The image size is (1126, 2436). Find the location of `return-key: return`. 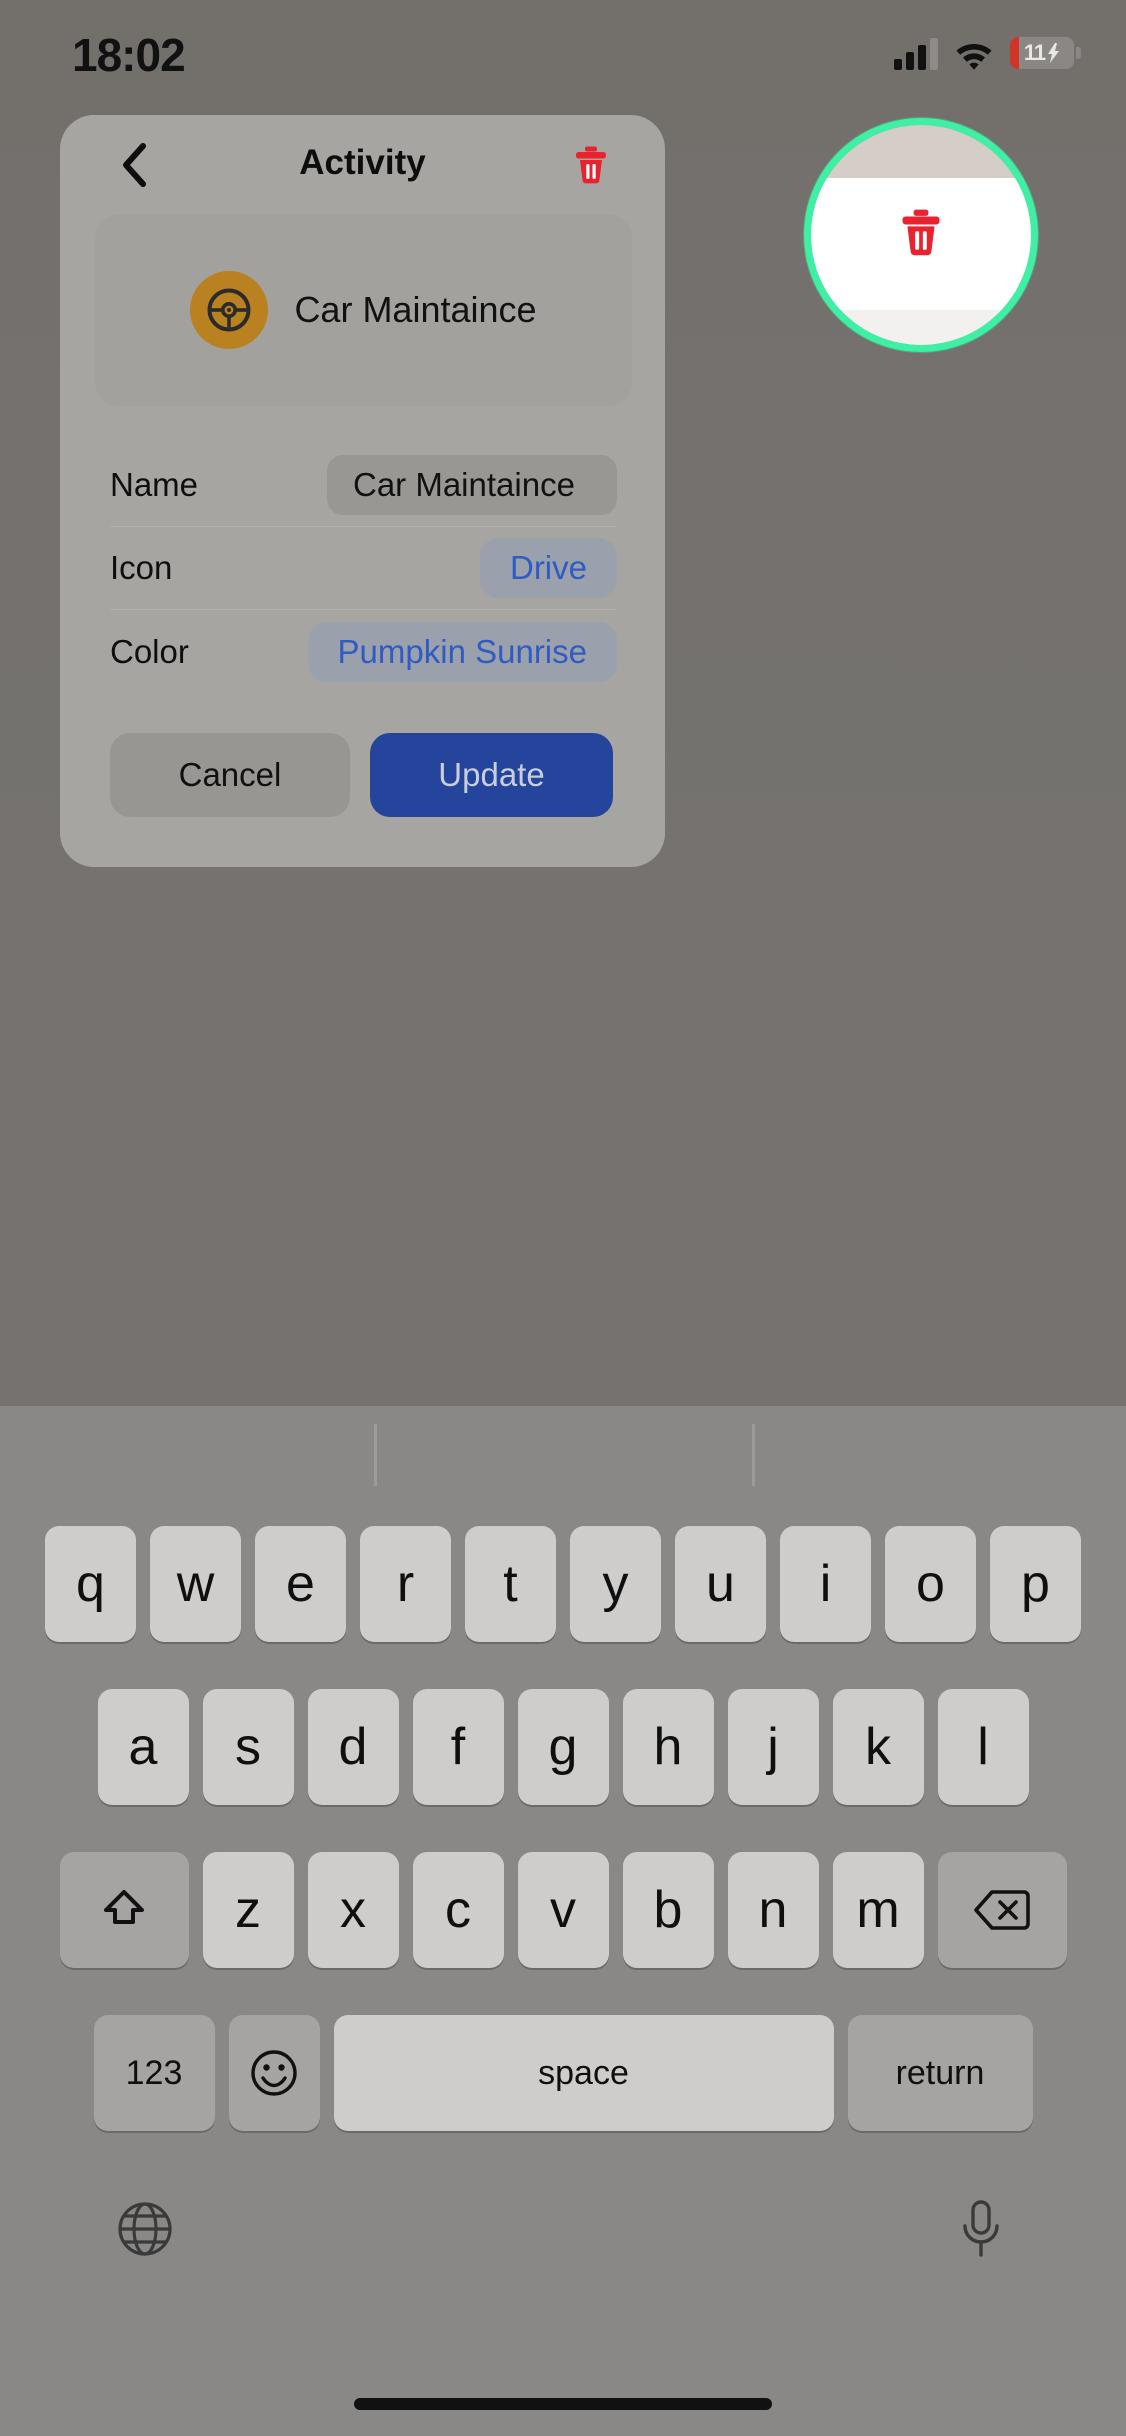

return-key: return is located at coordinates (940, 2073).